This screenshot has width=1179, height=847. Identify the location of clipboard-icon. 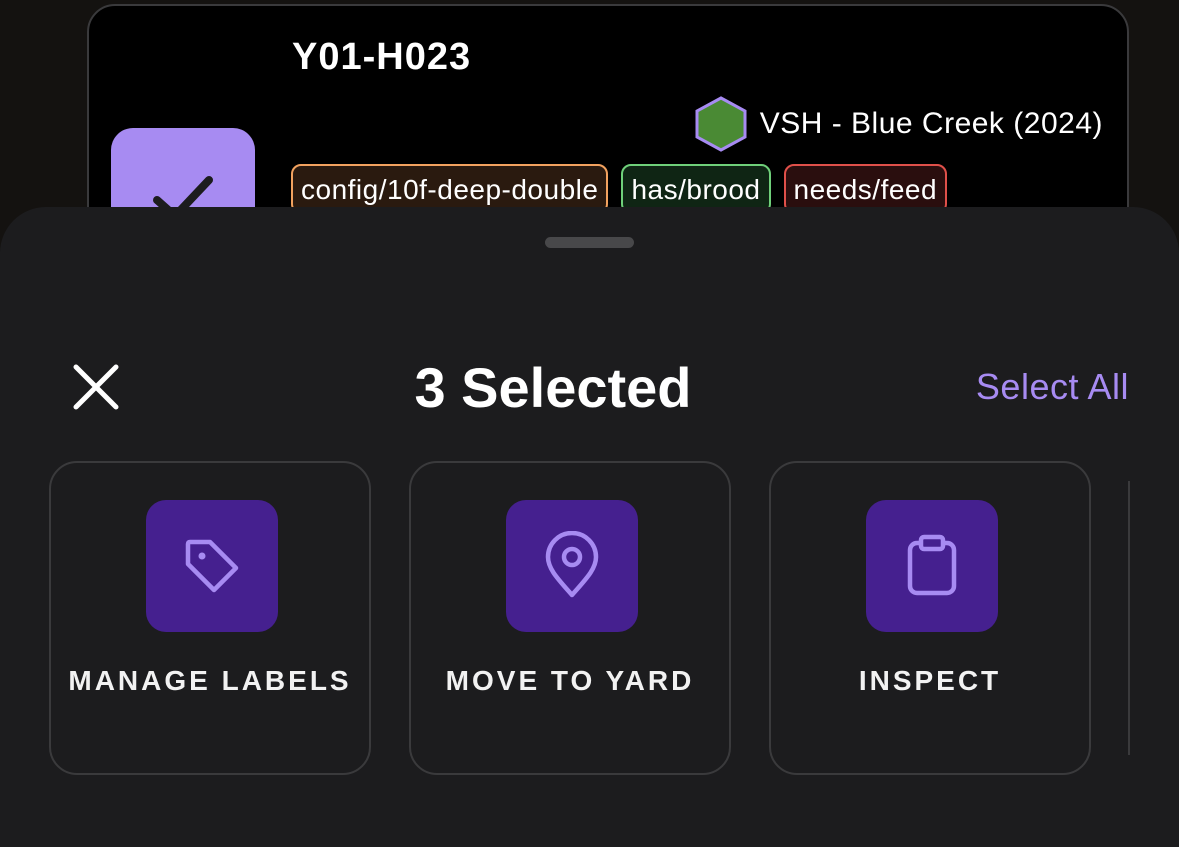
(932, 565).